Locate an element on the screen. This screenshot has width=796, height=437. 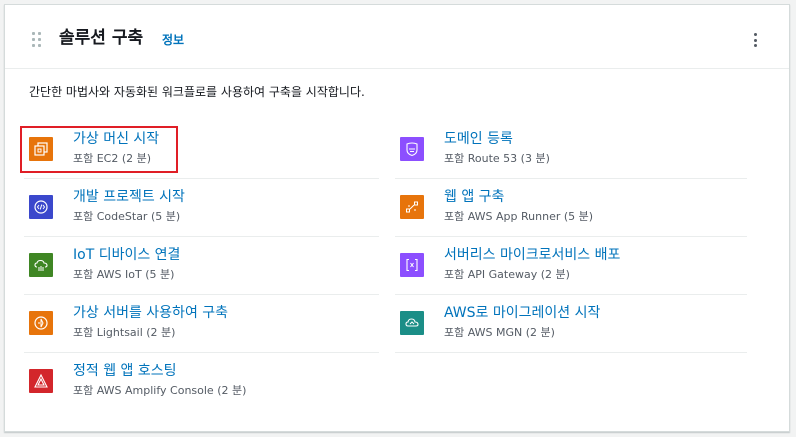
item-name: 가상 서버를 사용하여 구축 is located at coordinates (151, 313).